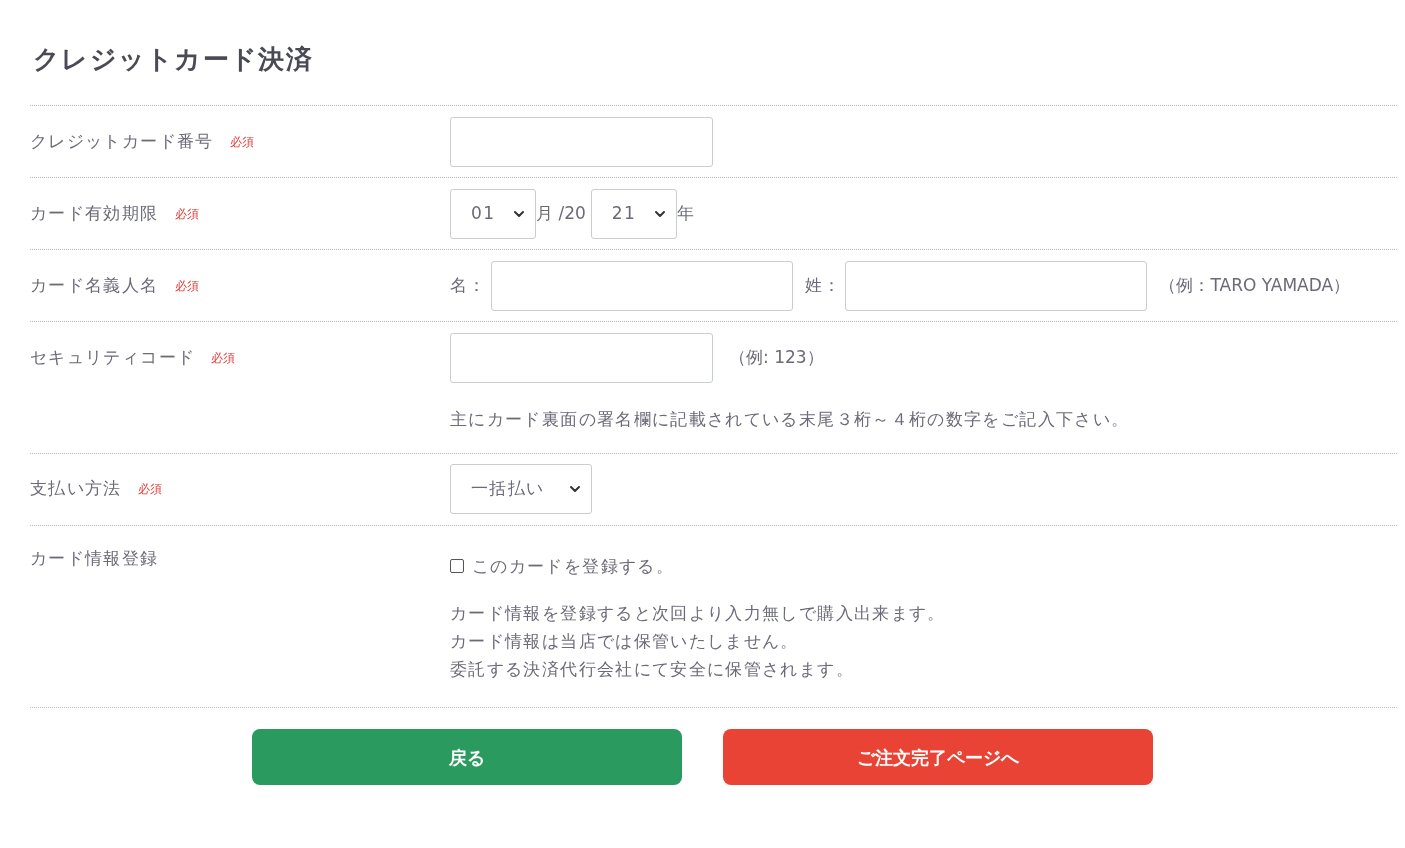 The image size is (1405, 848). What do you see at coordinates (581, 358) in the screenshot?
I see `security-code-field` at bounding box center [581, 358].